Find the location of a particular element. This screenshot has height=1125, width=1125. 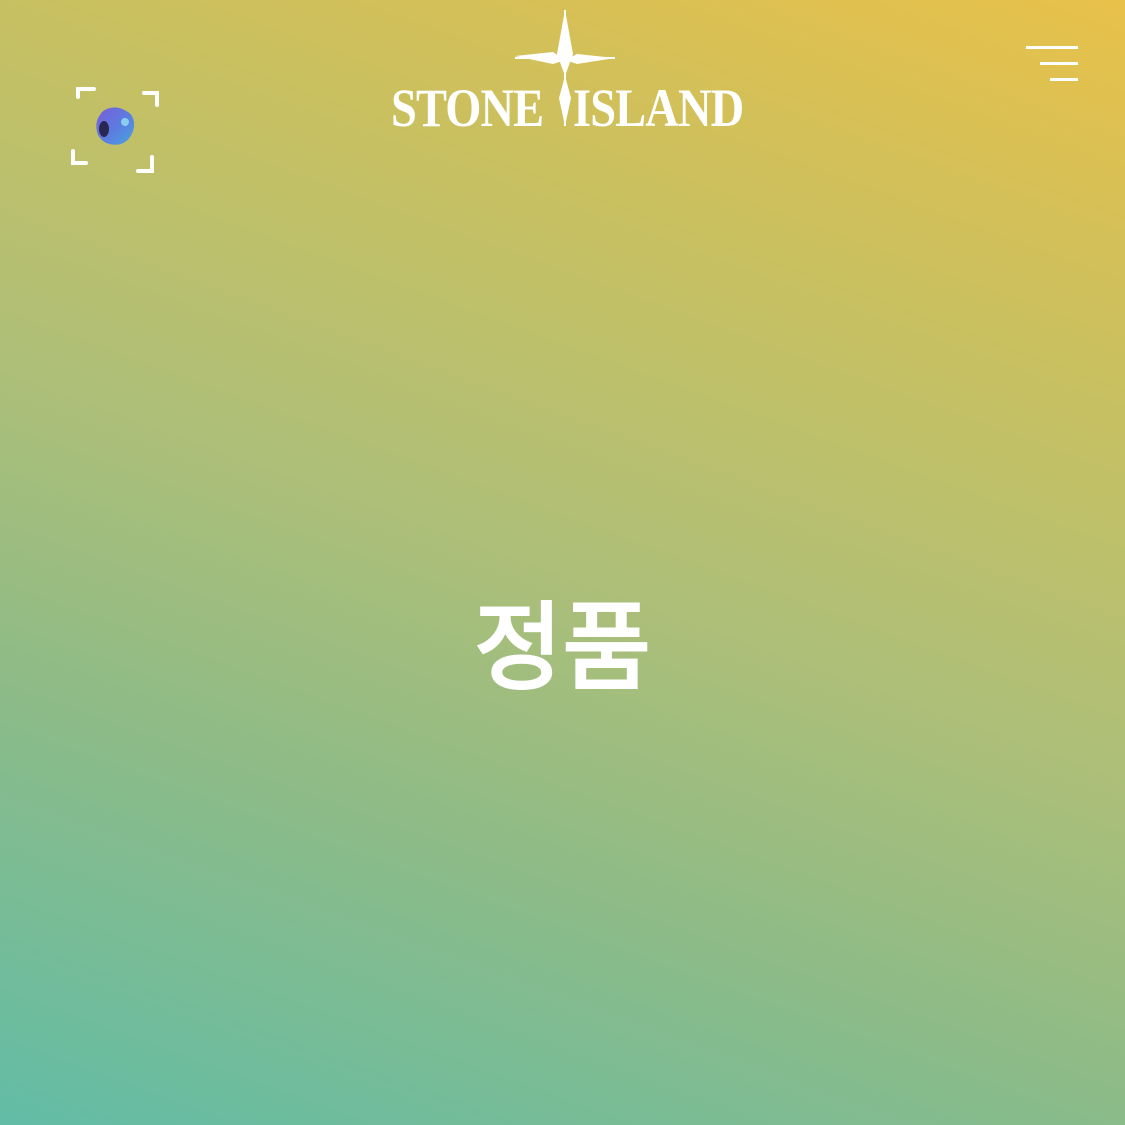

ar-scan-button is located at coordinates (116, 130).